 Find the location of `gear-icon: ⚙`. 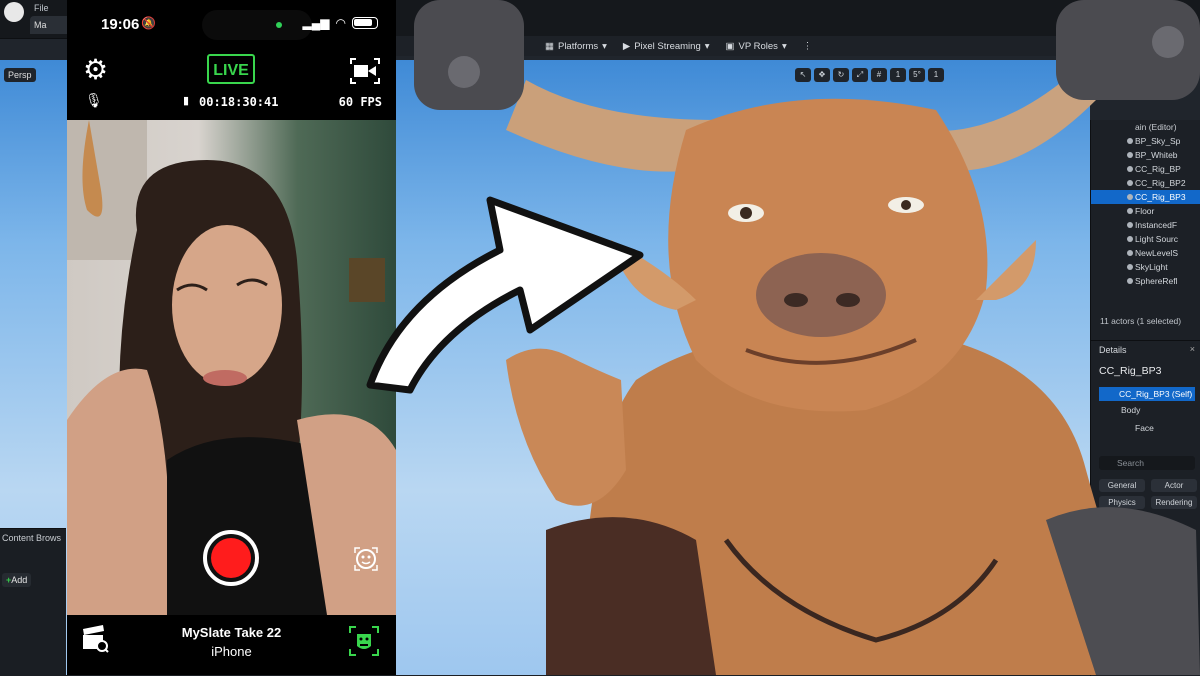

gear-icon: ⚙ is located at coordinates (95, 70).